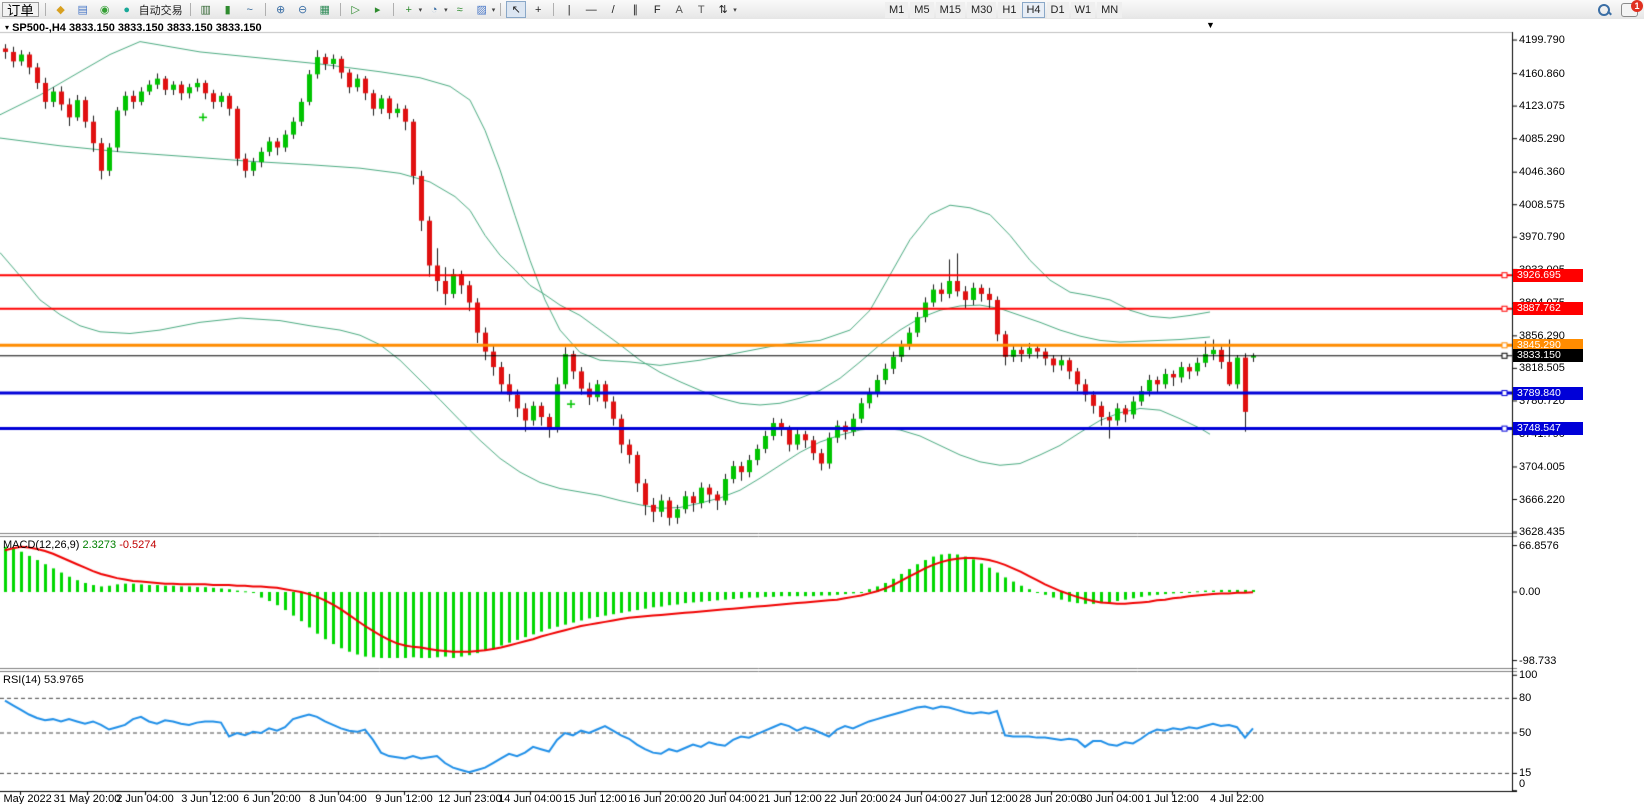  I want to click on autotrading-label: 自动交易, so click(161, 10).